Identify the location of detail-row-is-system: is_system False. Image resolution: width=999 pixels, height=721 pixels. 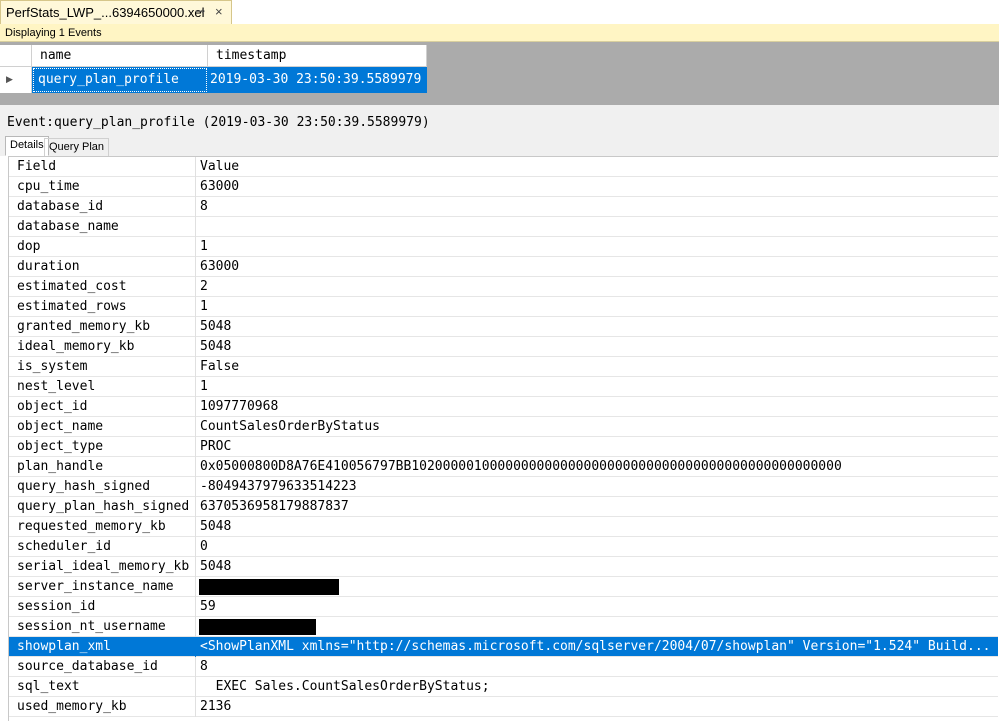
(503, 367).